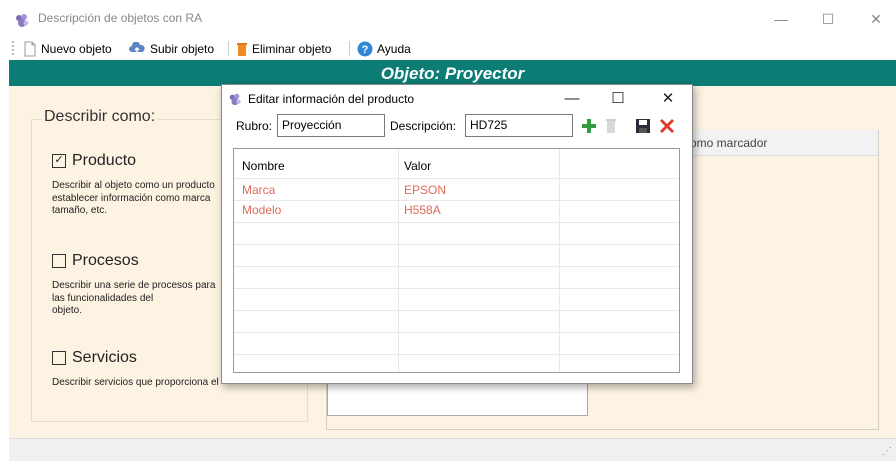  What do you see at coordinates (80, 210) in the screenshot?
I see `description-line: tamaño, etc.` at bounding box center [80, 210].